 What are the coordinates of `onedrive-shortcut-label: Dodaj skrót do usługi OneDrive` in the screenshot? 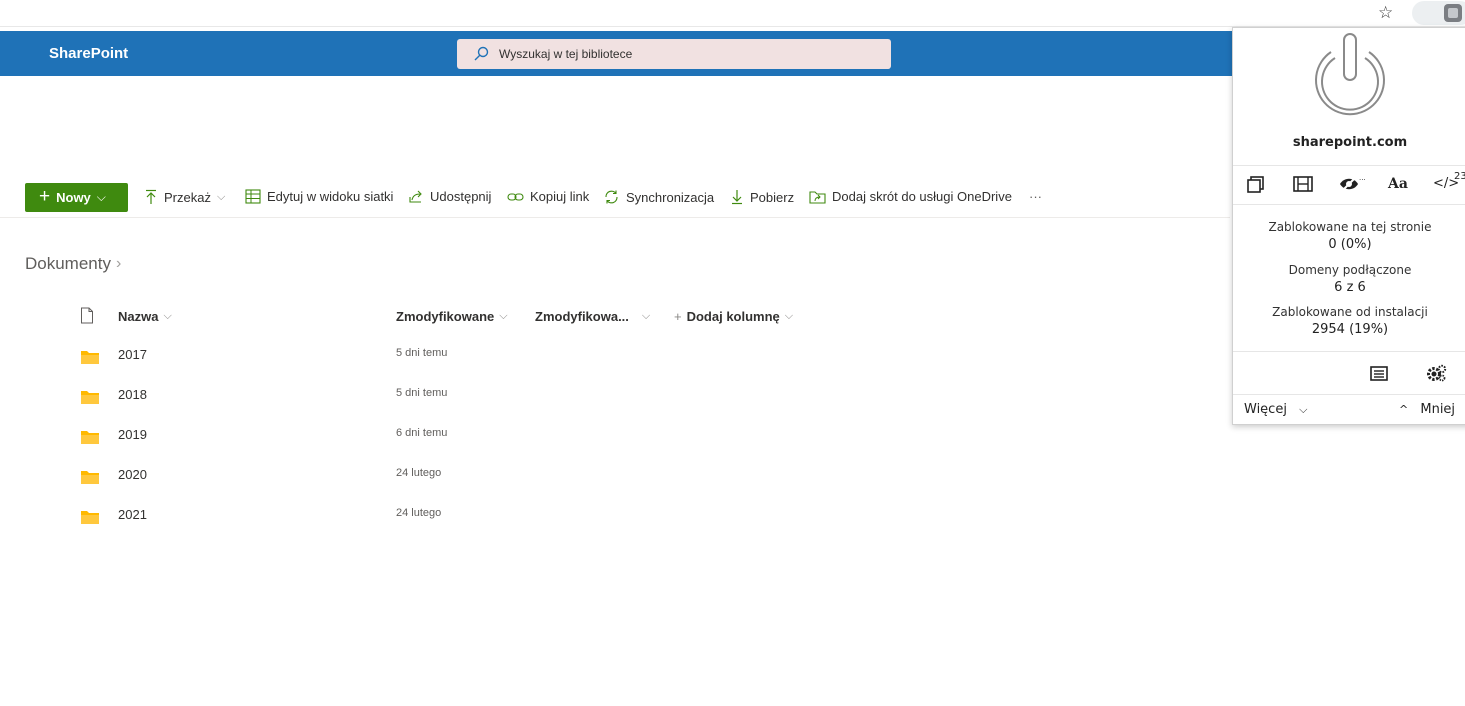 It's located at (922, 196).